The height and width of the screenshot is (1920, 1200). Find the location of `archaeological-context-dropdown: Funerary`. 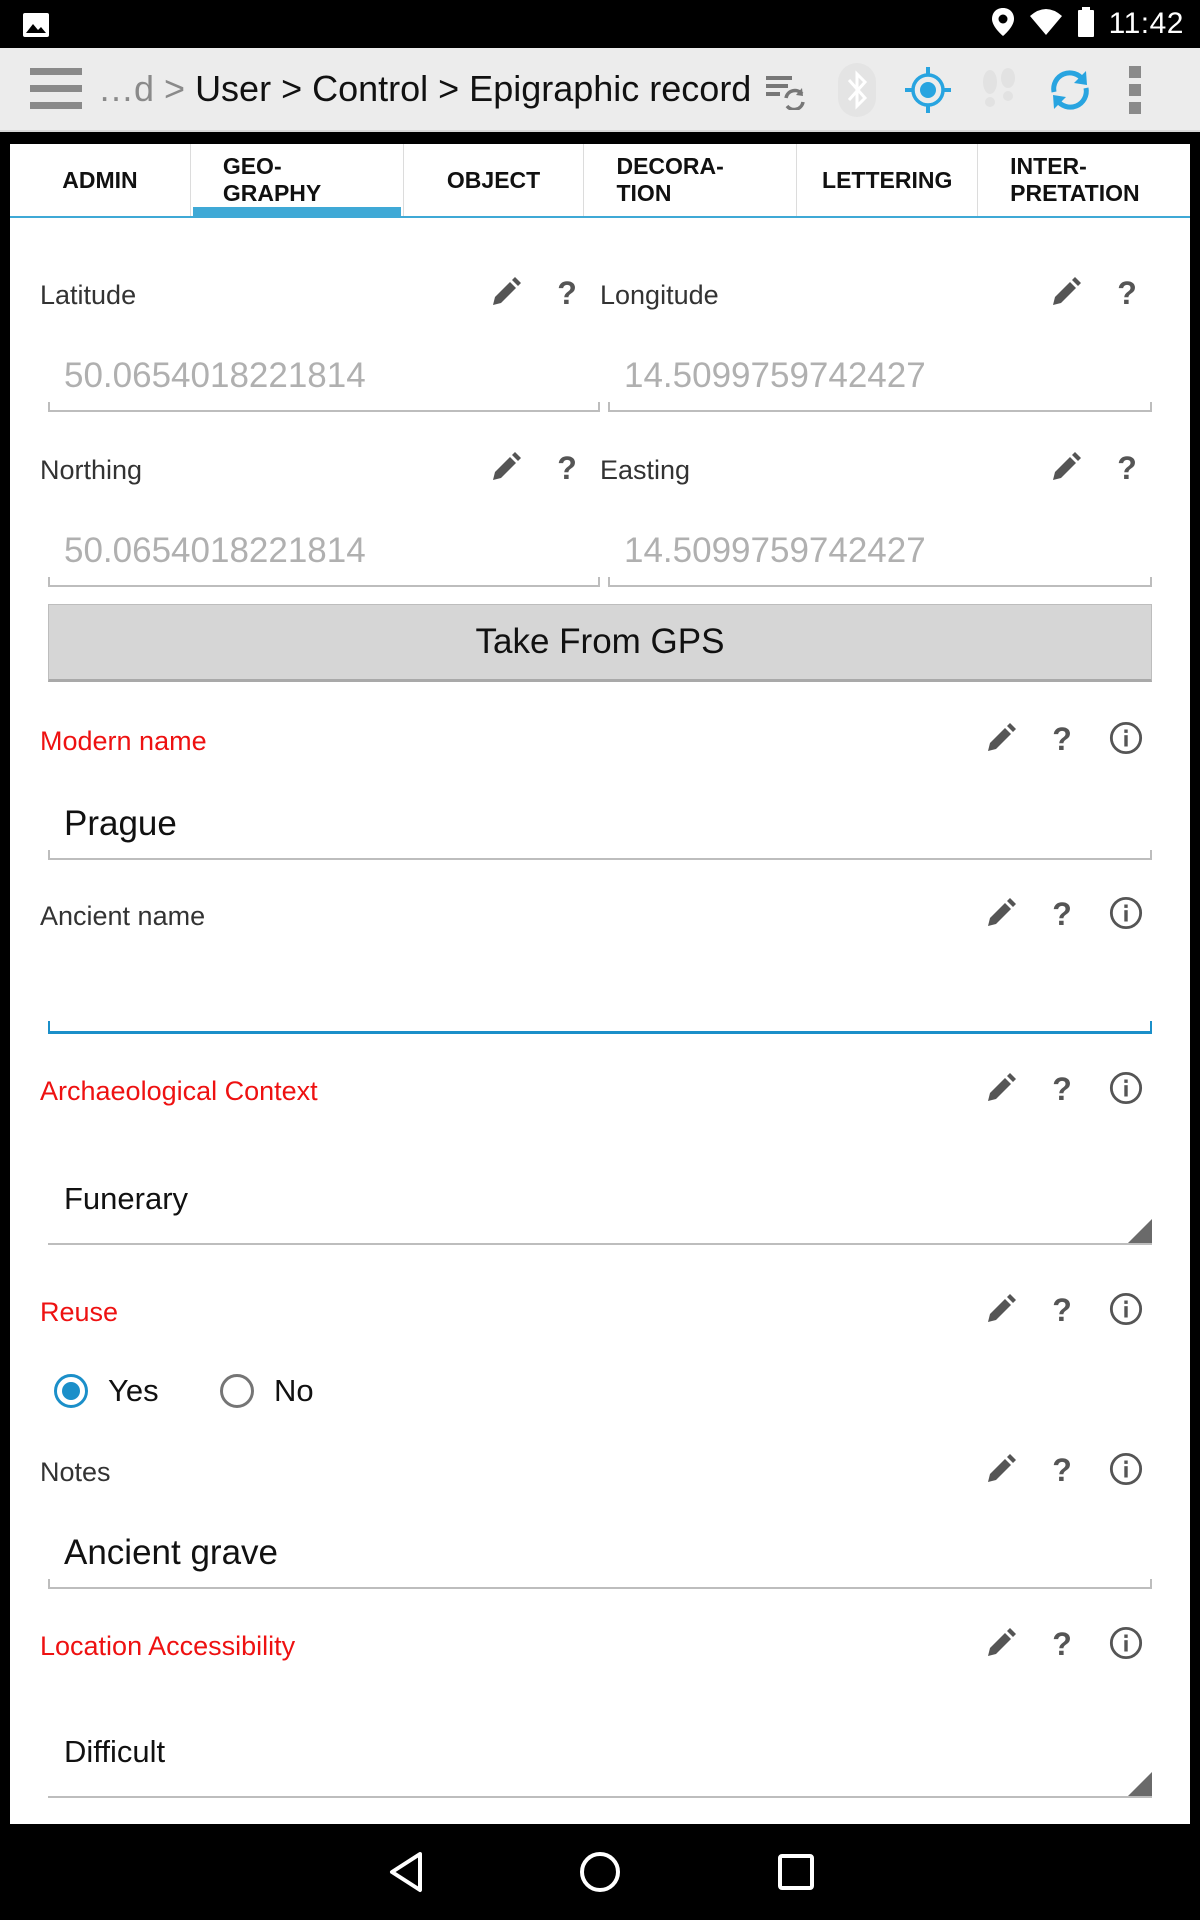

archaeological-context-dropdown: Funerary is located at coordinates (600, 1200).